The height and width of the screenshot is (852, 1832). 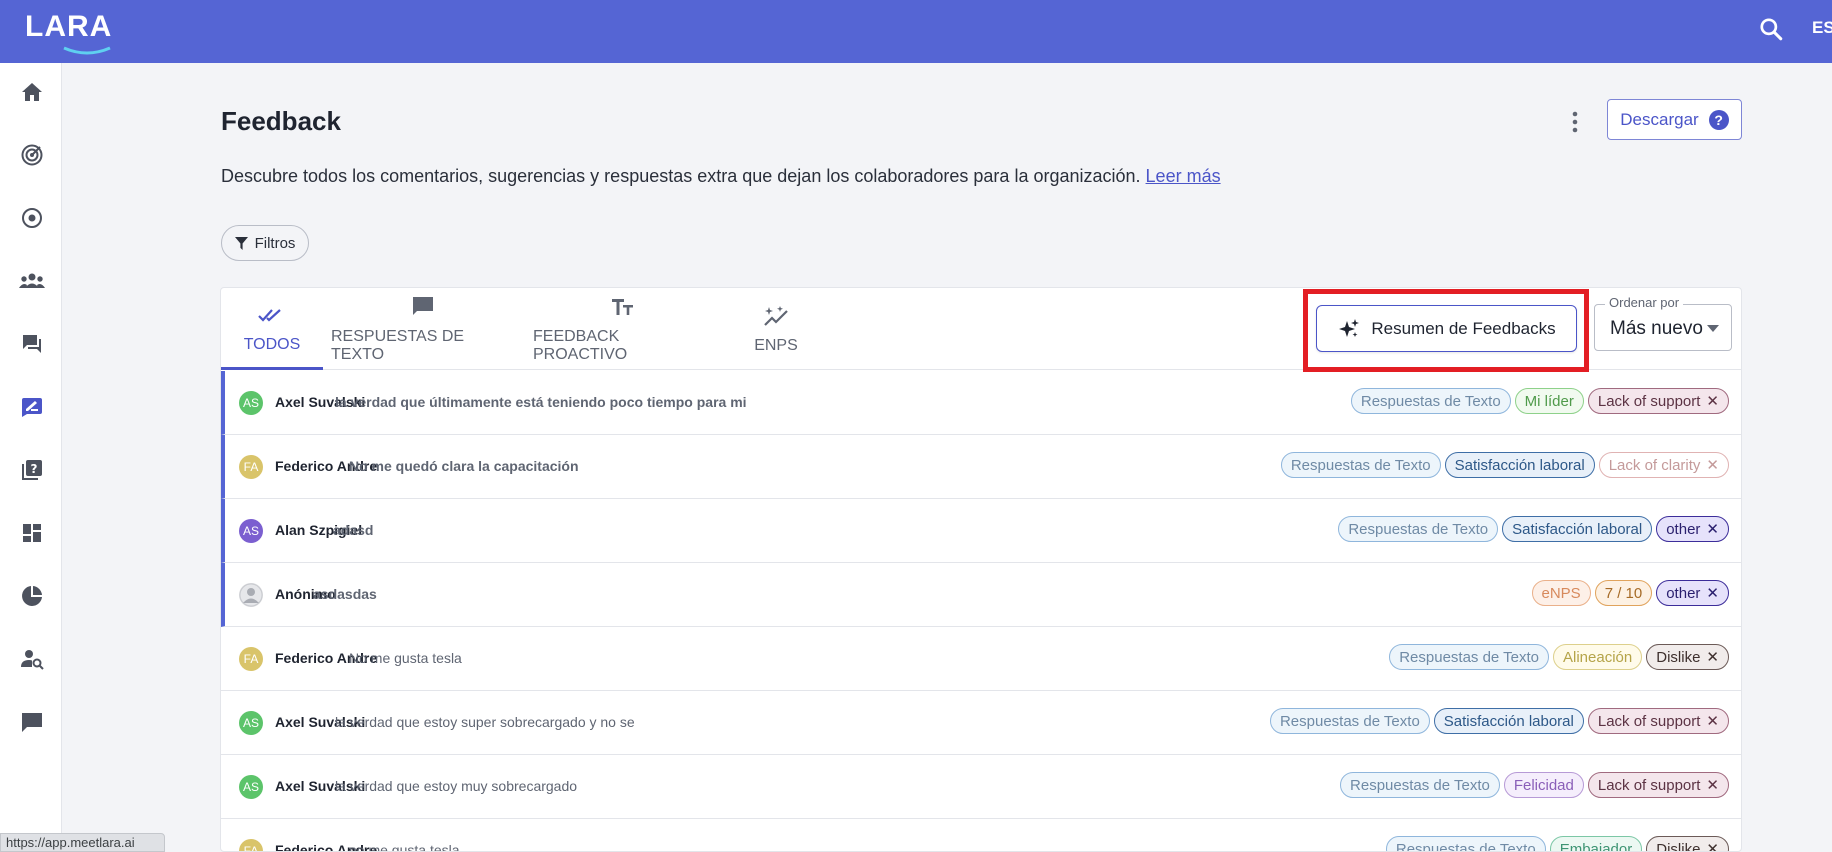 I want to click on question-book-icon: ?, so click(x=32, y=470).